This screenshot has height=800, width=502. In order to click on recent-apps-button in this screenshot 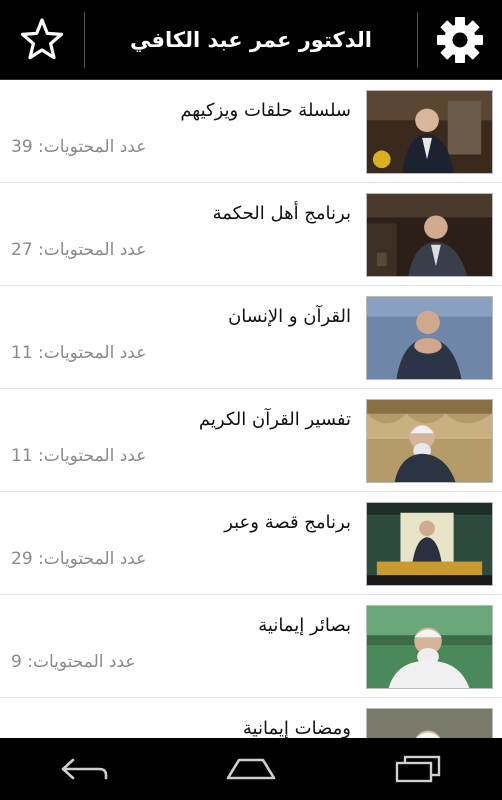, I will do `click(418, 769)`.